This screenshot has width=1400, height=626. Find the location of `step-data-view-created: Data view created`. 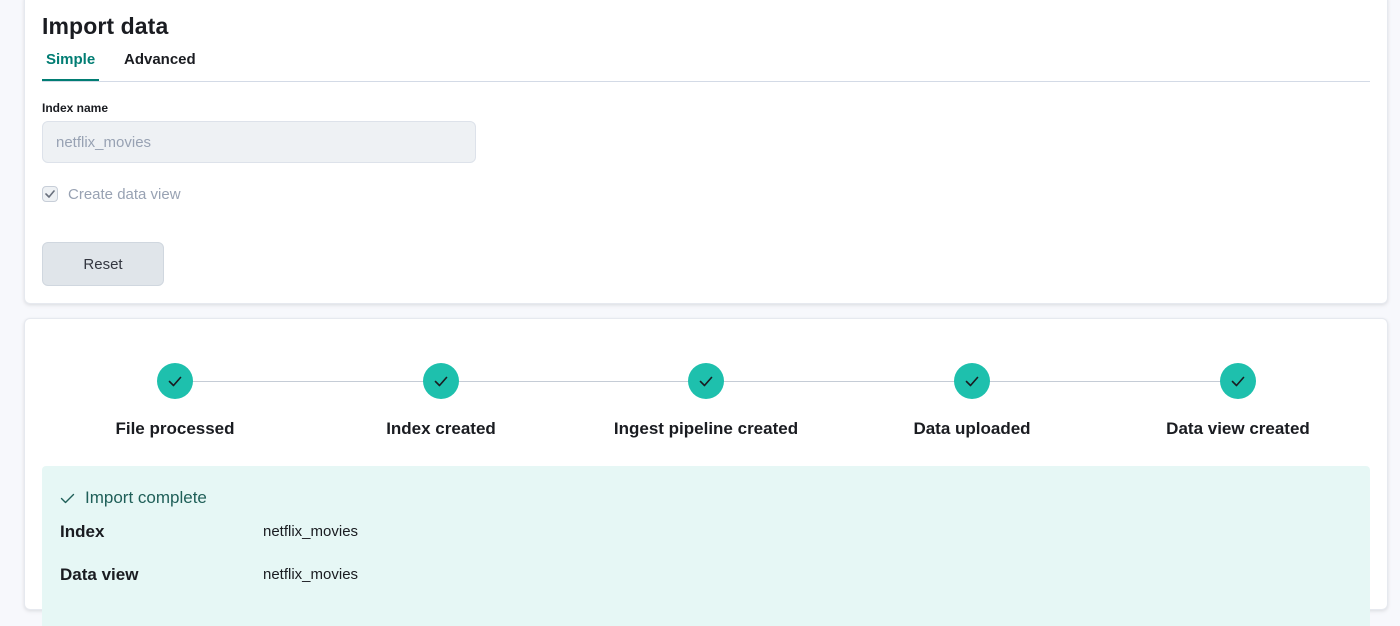

step-data-view-created: Data view created is located at coordinates (1238, 401).